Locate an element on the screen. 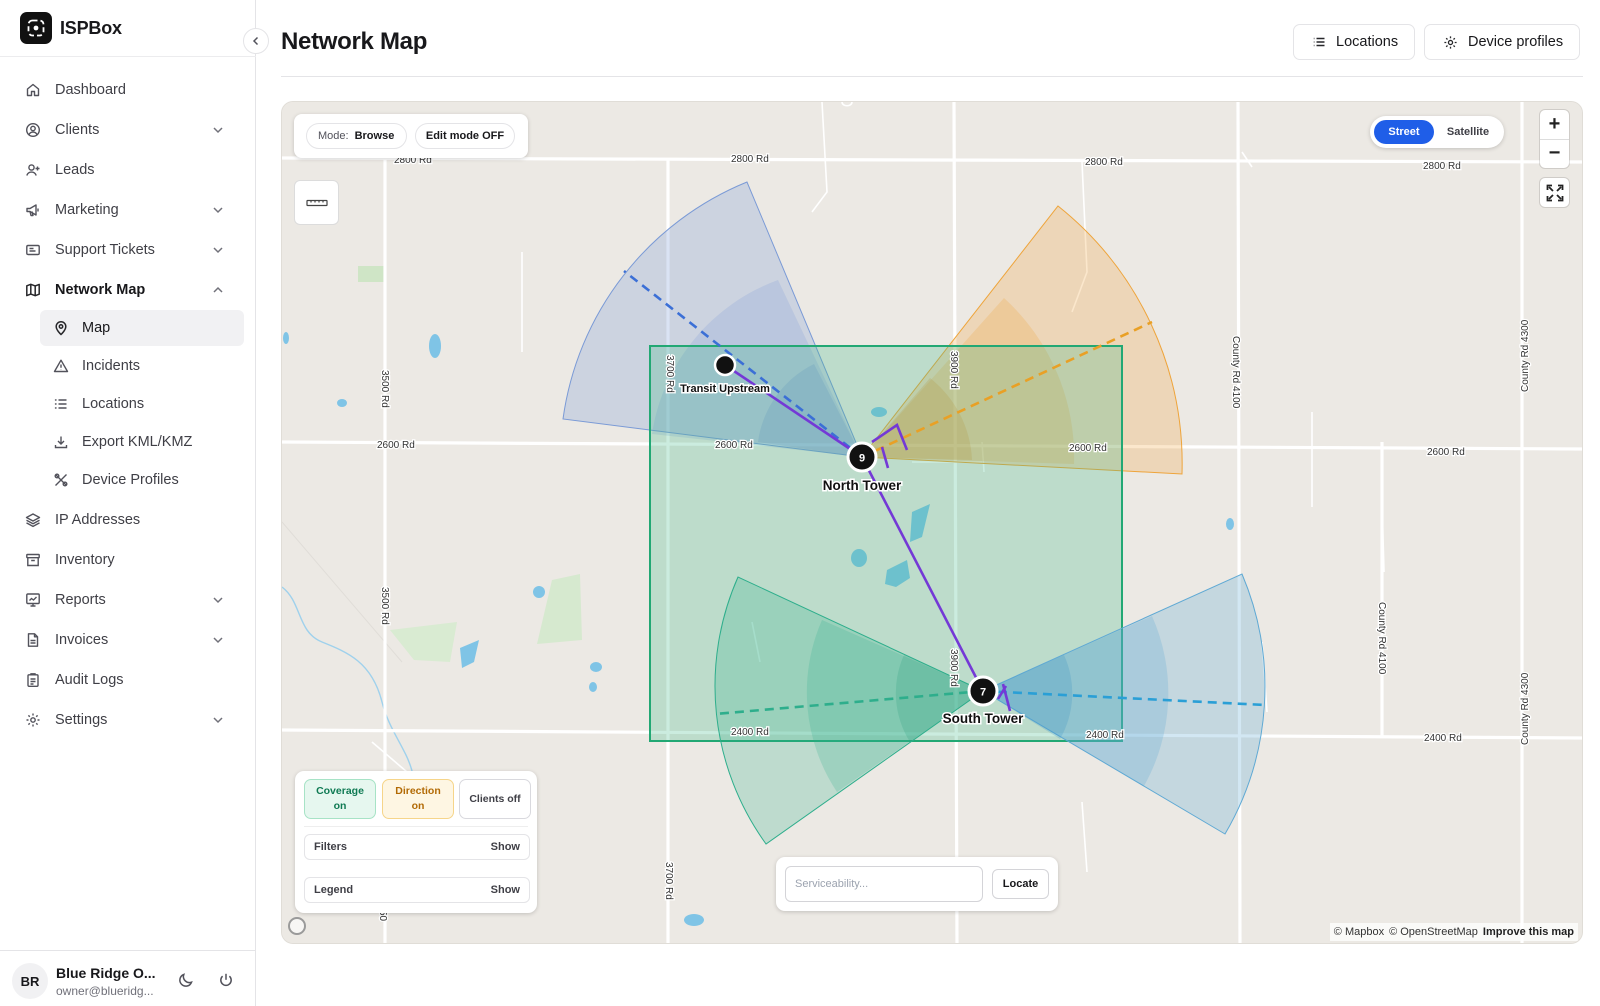  sidebar-subitem-label: Device Profiles is located at coordinates (130, 480).